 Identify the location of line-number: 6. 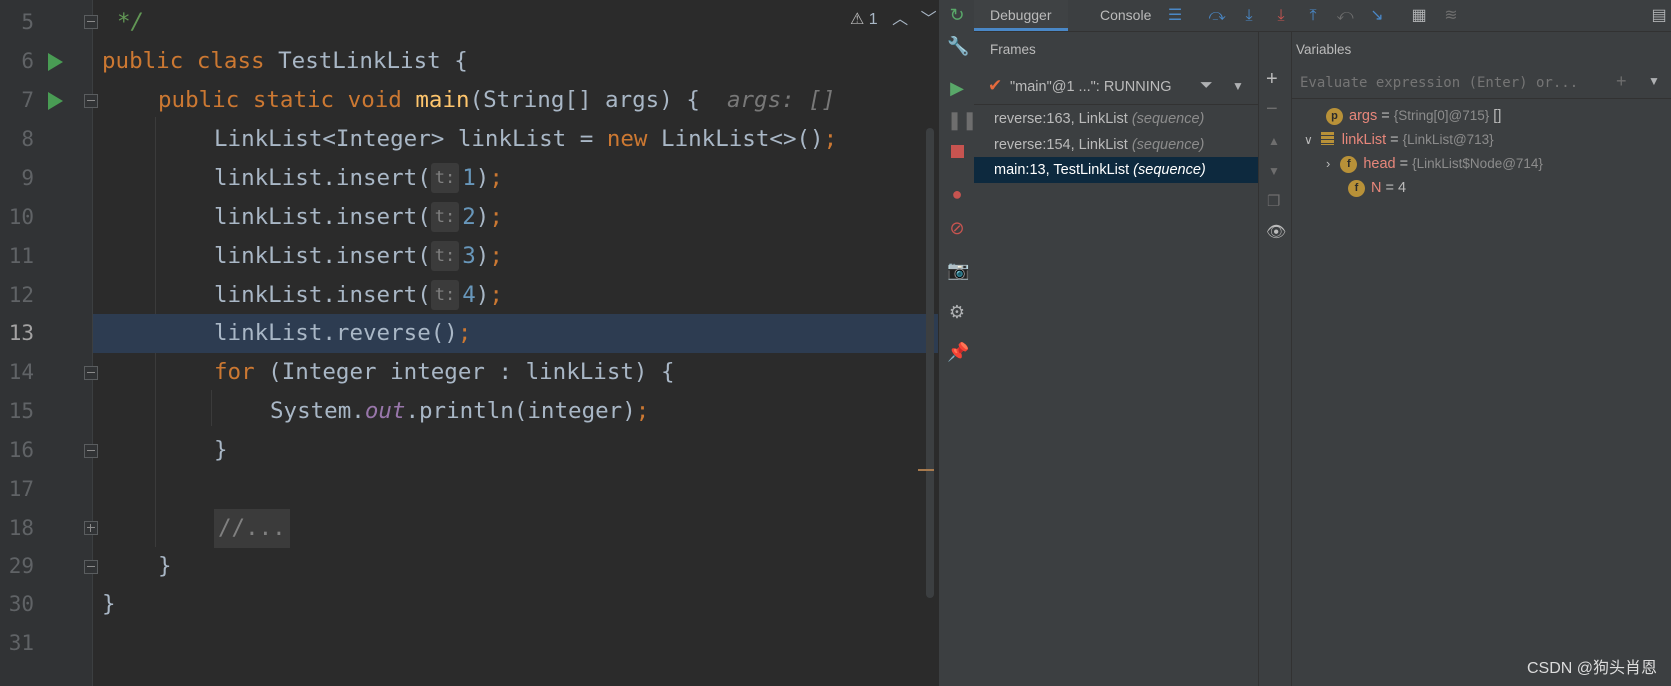
(27, 61).